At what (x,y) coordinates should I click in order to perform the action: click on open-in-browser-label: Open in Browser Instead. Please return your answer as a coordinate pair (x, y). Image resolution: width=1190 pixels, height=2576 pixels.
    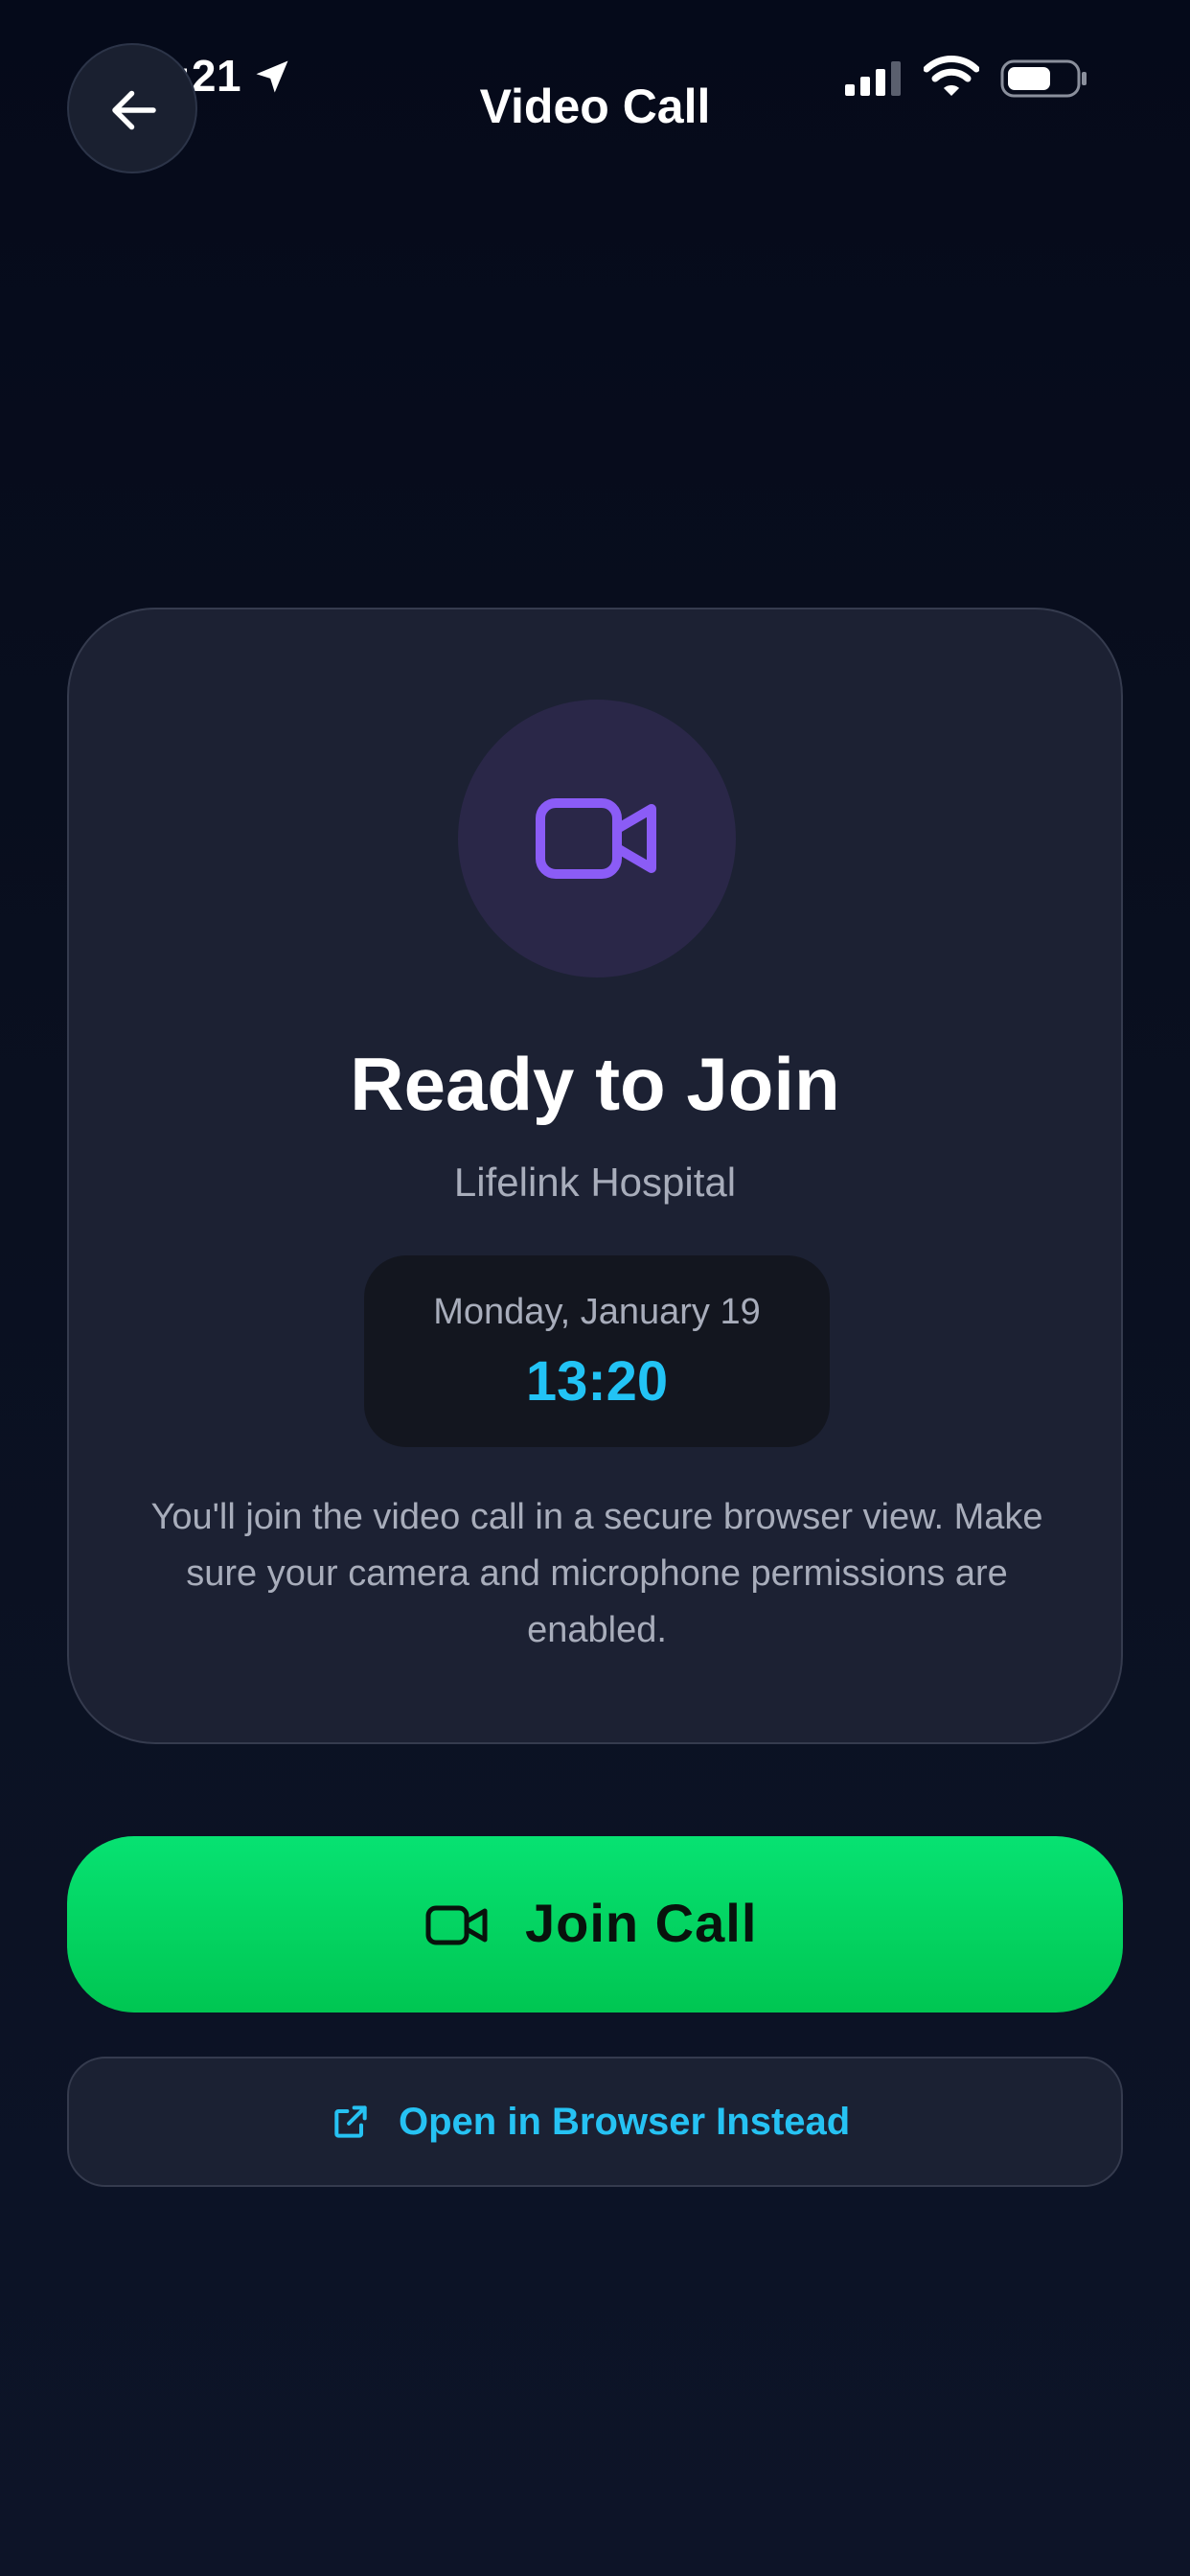
    Looking at the image, I should click on (625, 2122).